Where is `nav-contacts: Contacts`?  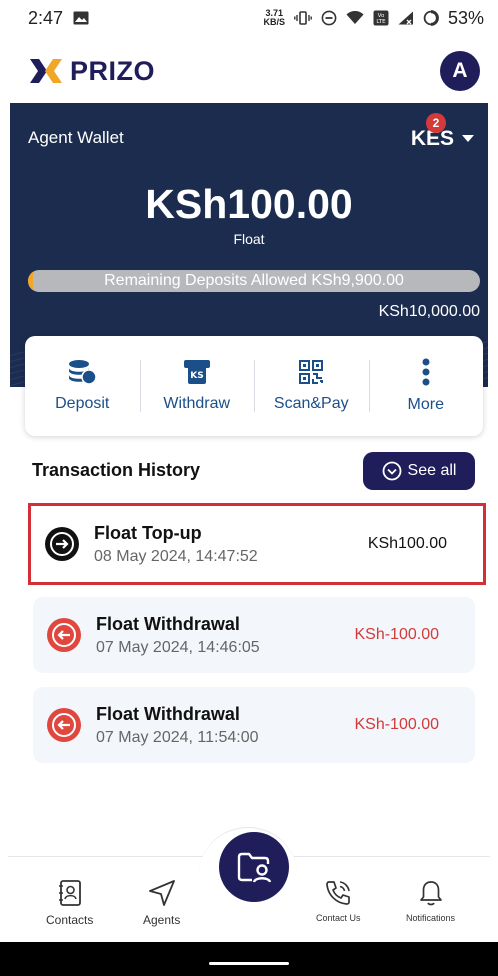 nav-contacts: Contacts is located at coordinates (69, 903).